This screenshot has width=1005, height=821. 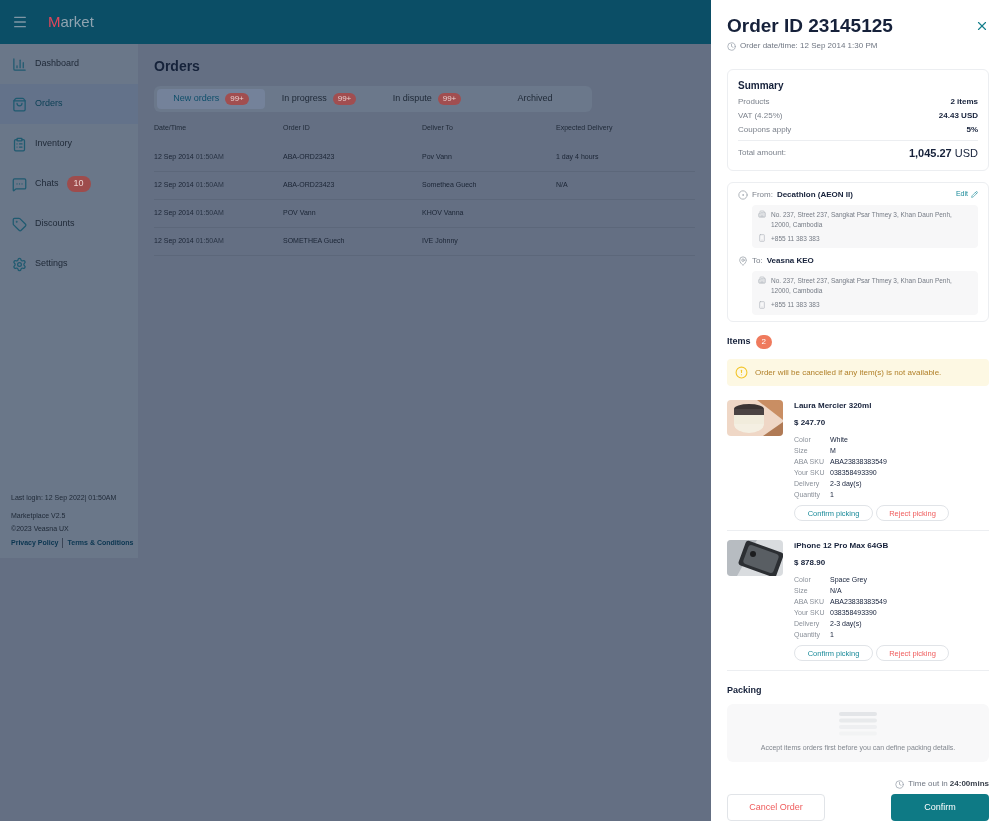 What do you see at coordinates (760, 116) in the screenshot?
I see `summary-label: VAT (4.25%)` at bounding box center [760, 116].